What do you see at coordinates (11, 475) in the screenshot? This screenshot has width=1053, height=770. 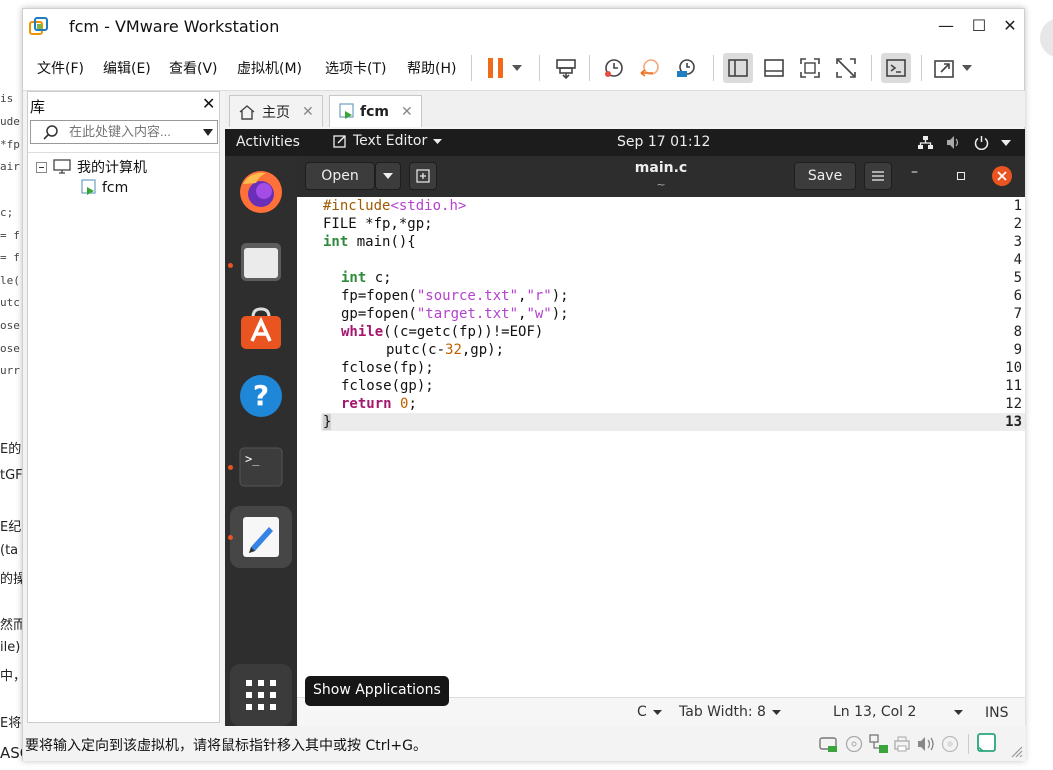 I see `bg-text-line: tGF` at bounding box center [11, 475].